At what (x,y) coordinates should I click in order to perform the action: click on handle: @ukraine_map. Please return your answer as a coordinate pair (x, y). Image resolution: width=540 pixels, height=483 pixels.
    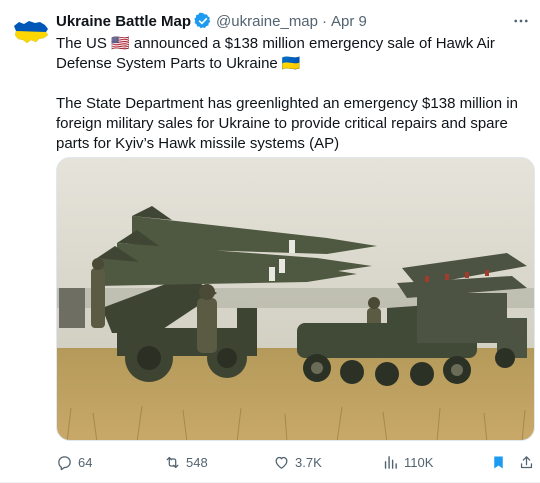
    Looking at the image, I should click on (267, 21).